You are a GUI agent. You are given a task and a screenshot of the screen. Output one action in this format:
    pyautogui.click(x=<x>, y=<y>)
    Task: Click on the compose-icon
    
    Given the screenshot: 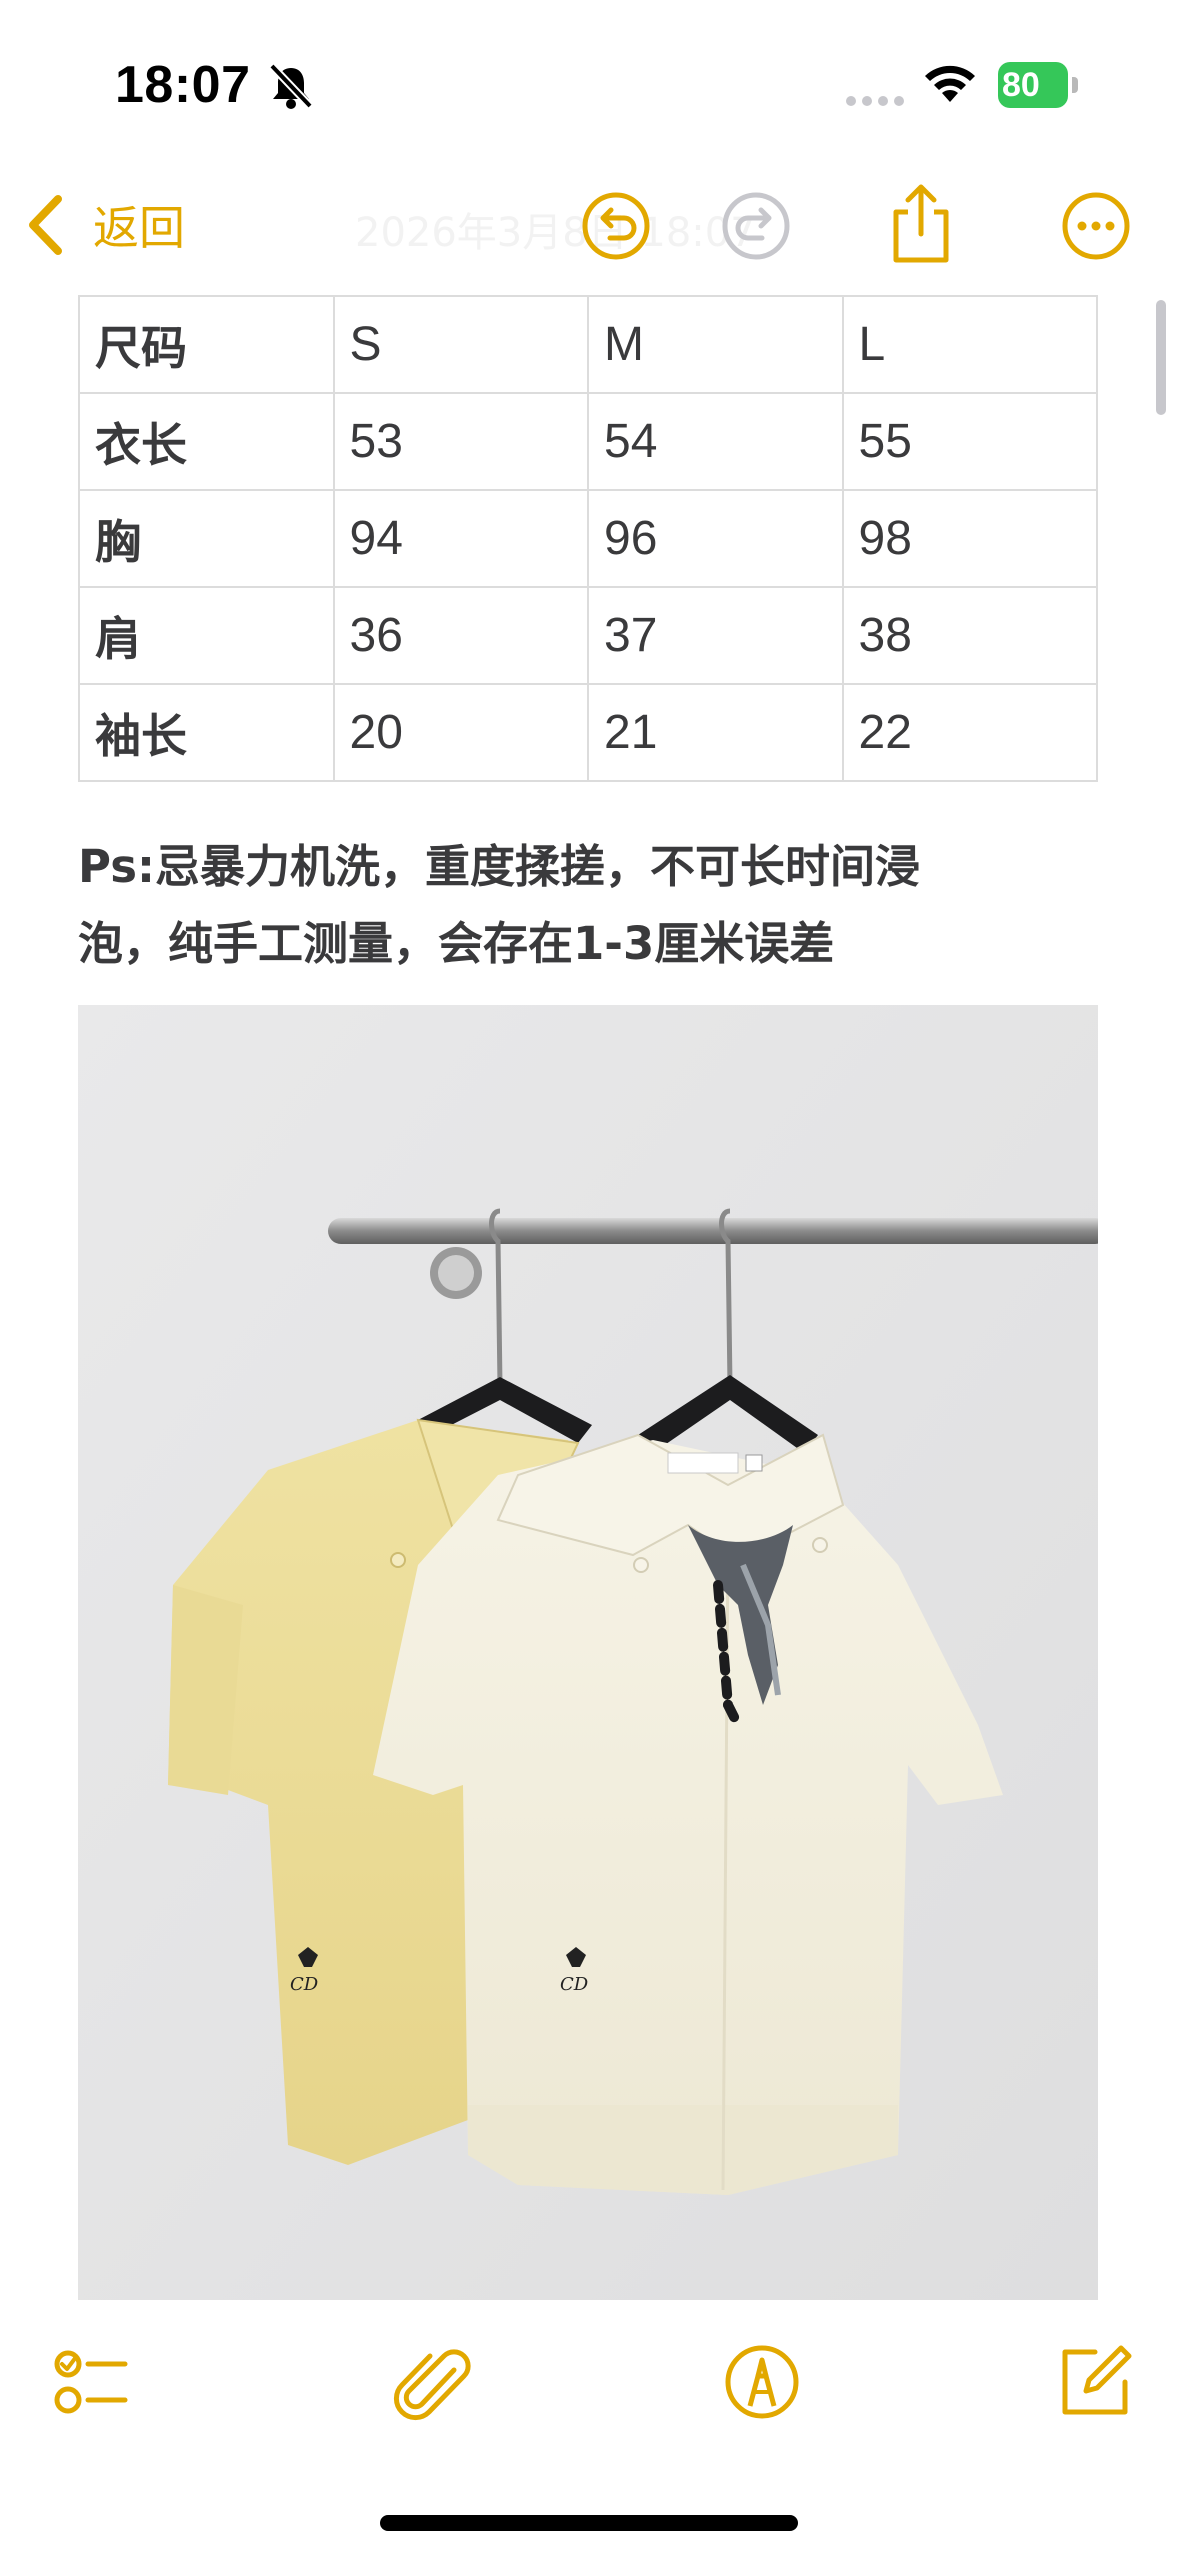 What is the action you would take?
    pyautogui.click(x=1095, y=2382)
    